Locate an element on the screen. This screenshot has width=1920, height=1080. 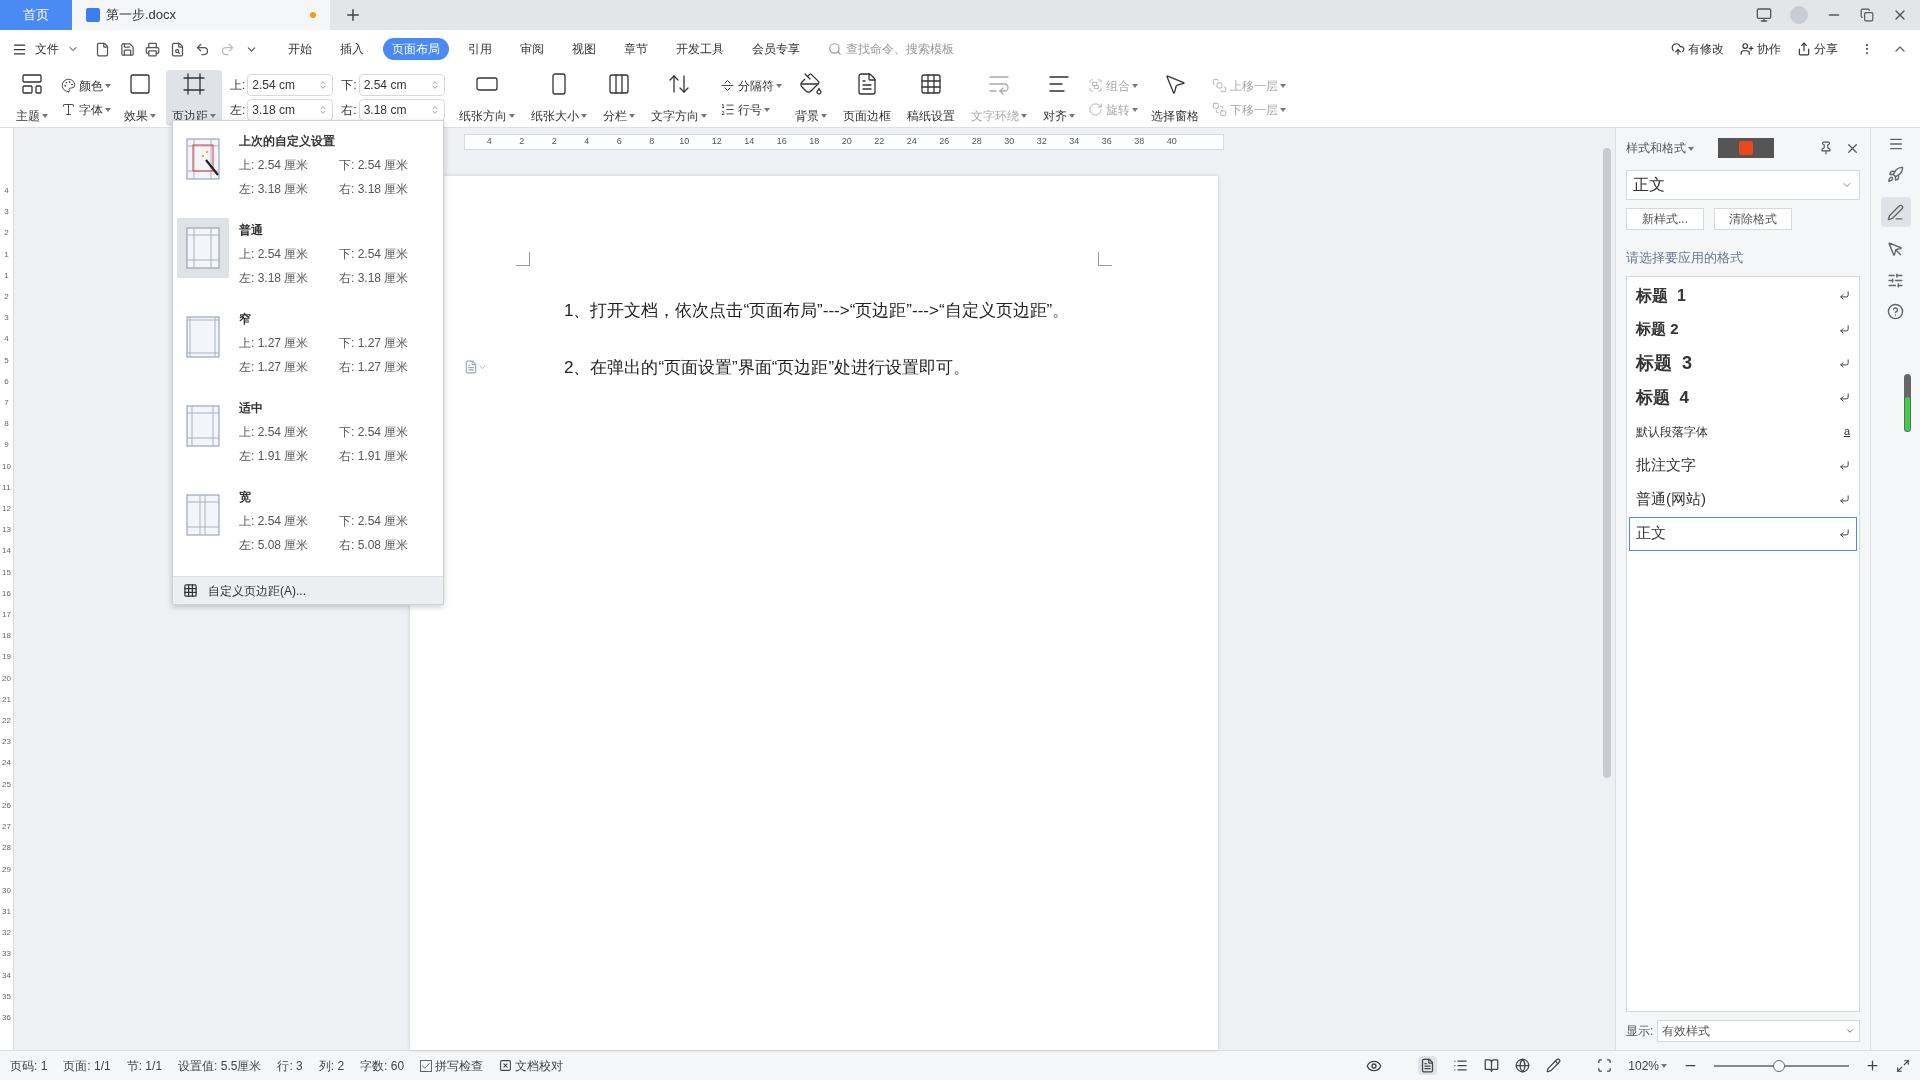
outline-view-icon is located at coordinates (1461, 1065).